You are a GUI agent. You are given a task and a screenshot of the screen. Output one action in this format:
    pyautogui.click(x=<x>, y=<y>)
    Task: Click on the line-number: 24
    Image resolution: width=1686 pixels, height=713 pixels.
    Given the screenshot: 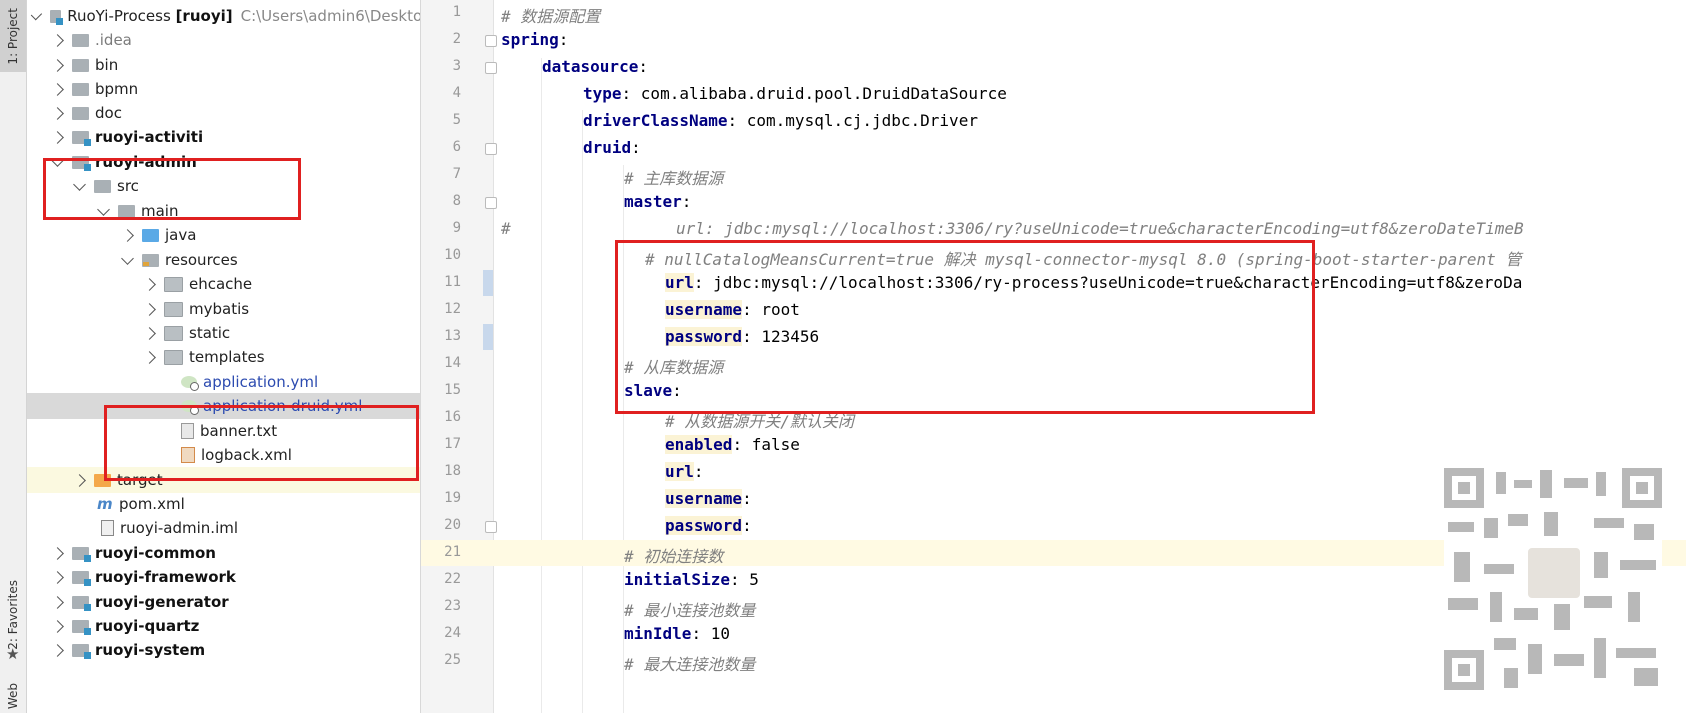 What is the action you would take?
    pyautogui.click(x=452, y=633)
    